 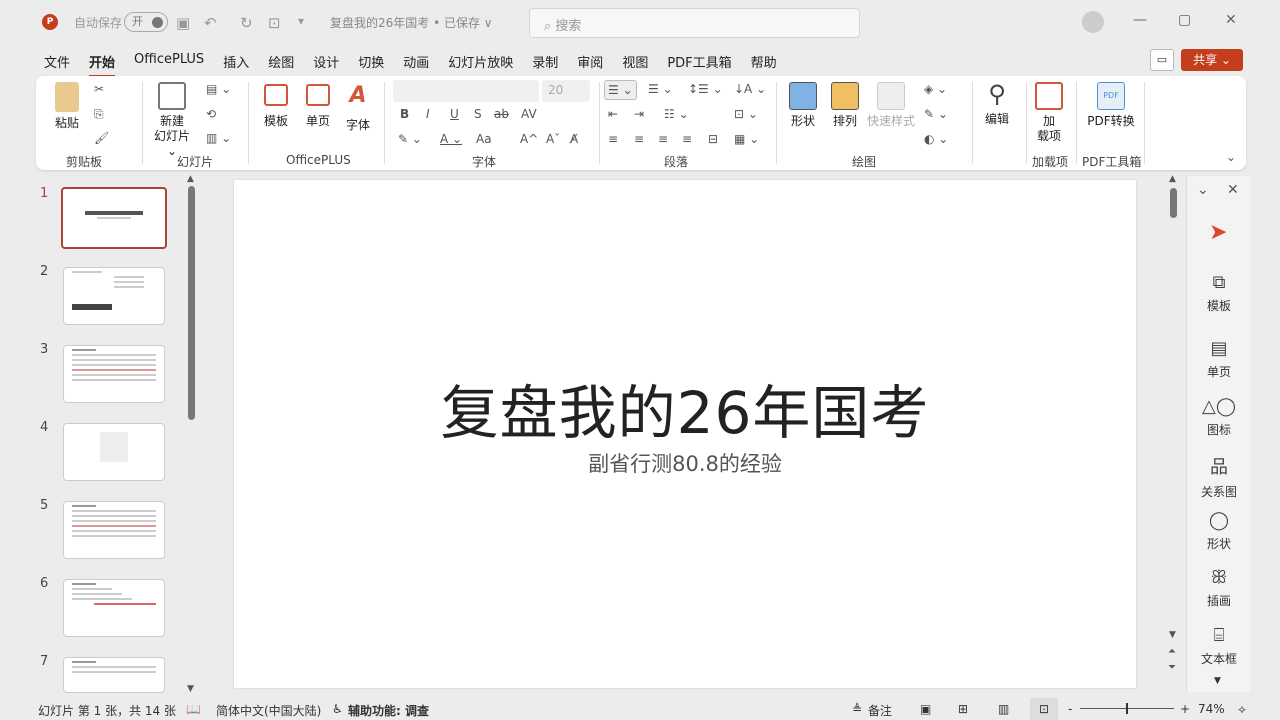 I want to click on scroll-up-icon: ▲, so click(x=1172, y=179).